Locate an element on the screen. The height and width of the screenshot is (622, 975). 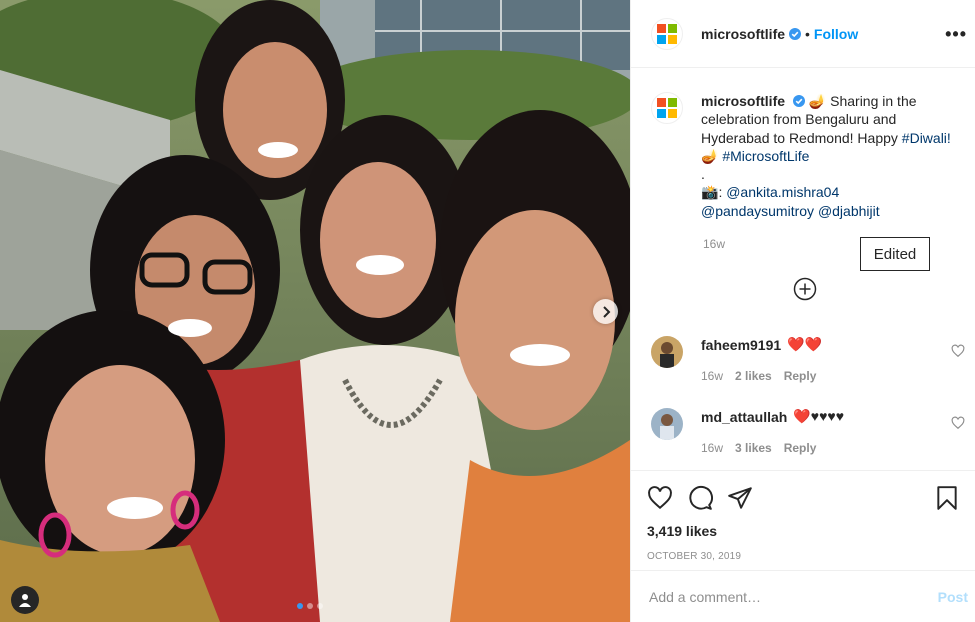
comment-text-line: md_attaullah ❤️♥♥♥♥ is located at coordinates (821, 416).